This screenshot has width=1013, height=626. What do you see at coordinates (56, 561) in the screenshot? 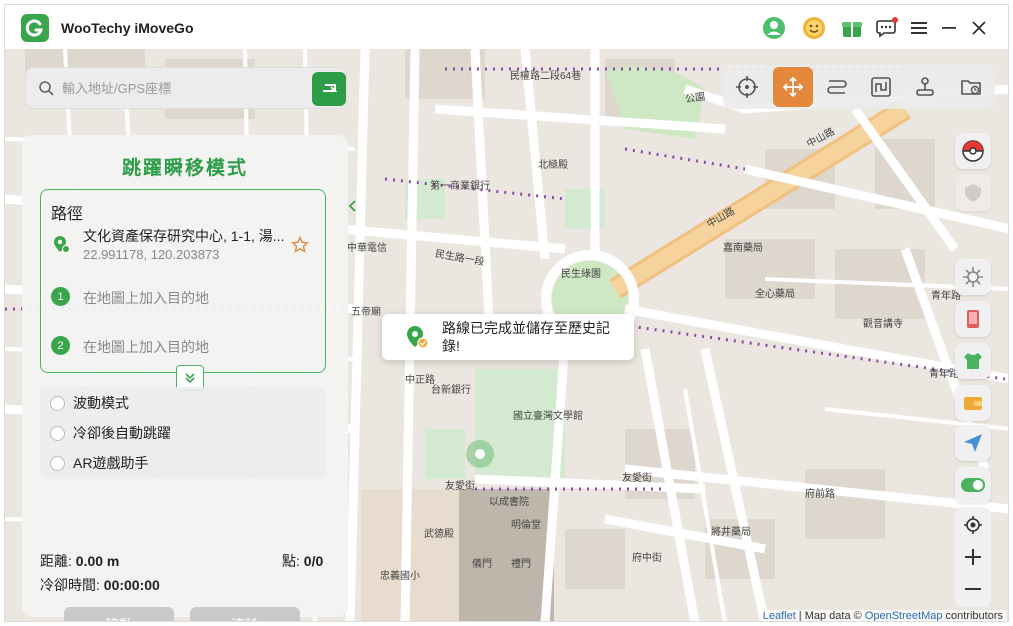
I see `distance-label: 距離:` at bounding box center [56, 561].